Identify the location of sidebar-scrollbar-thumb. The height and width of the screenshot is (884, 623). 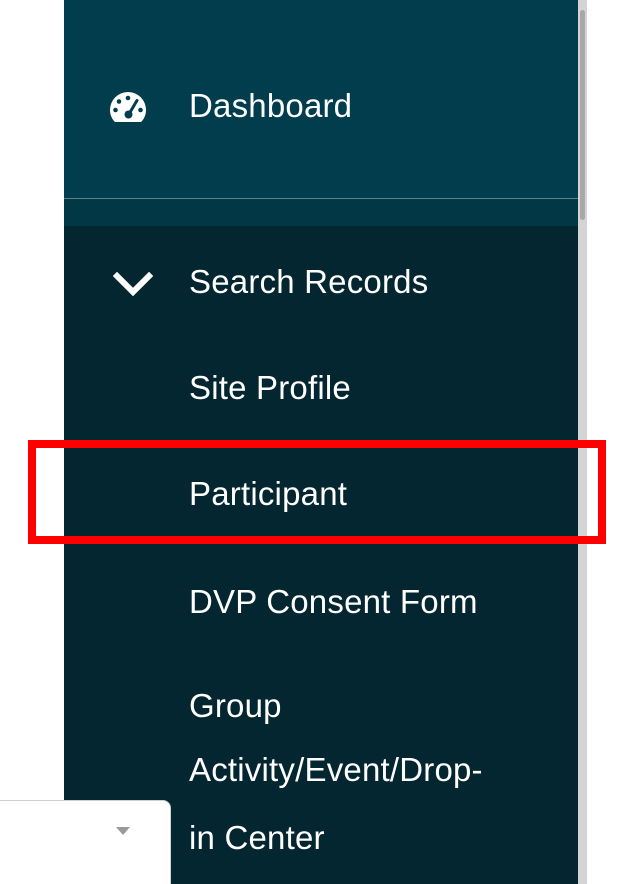
(582, 115).